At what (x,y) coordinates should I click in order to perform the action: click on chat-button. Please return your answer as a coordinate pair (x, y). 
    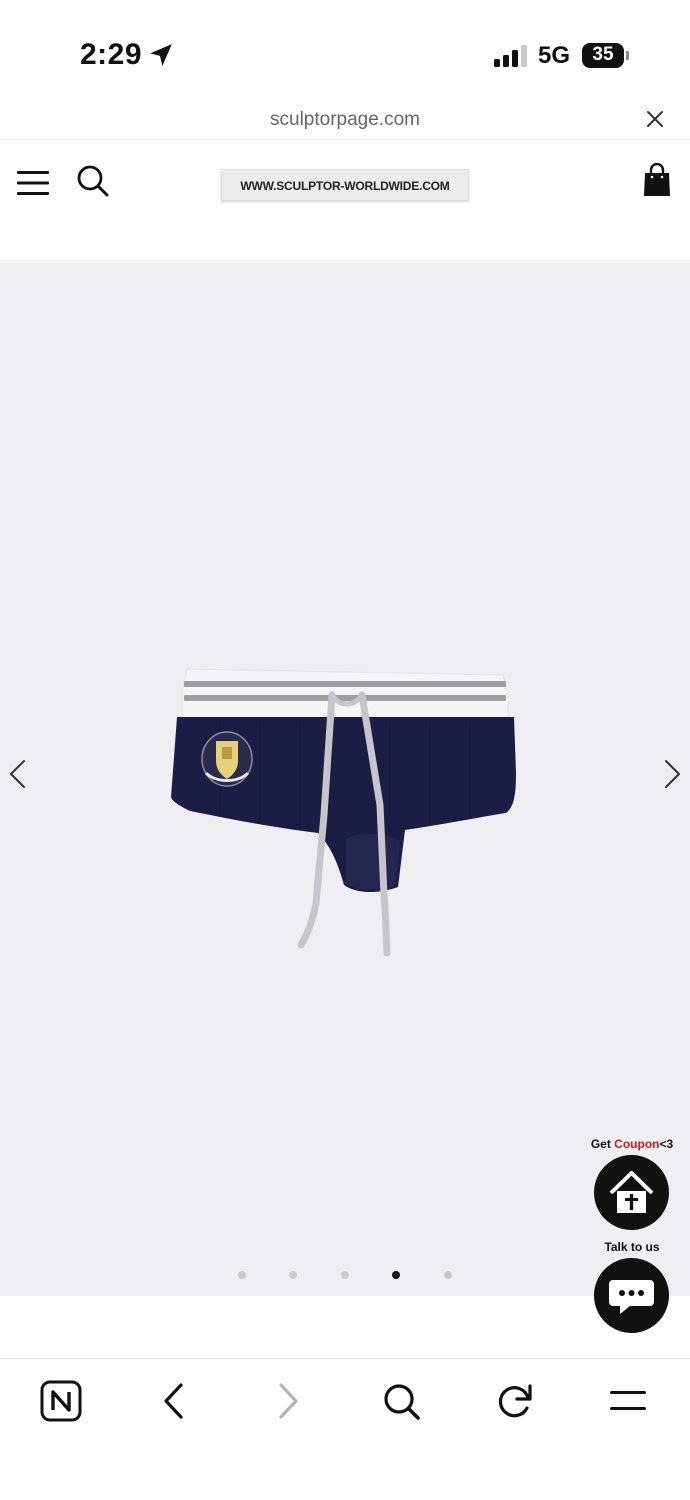
    Looking at the image, I should click on (631, 1295).